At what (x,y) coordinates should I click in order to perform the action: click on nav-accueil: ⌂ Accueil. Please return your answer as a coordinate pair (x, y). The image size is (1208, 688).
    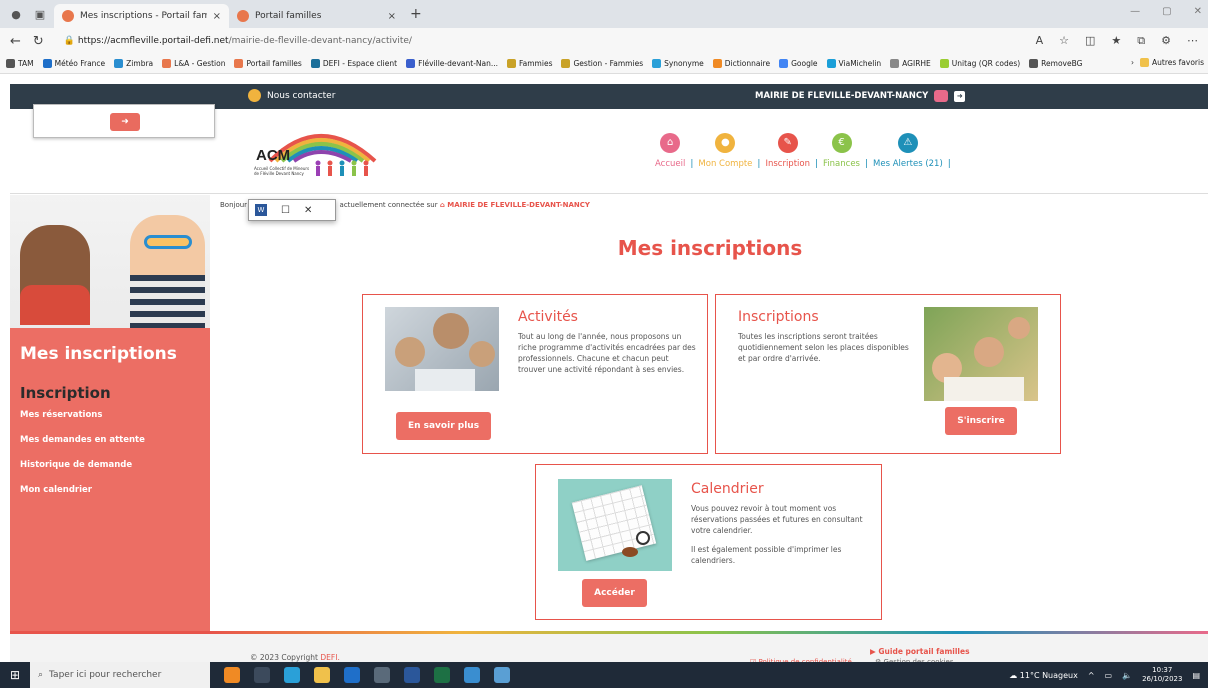
    Looking at the image, I should click on (670, 151).